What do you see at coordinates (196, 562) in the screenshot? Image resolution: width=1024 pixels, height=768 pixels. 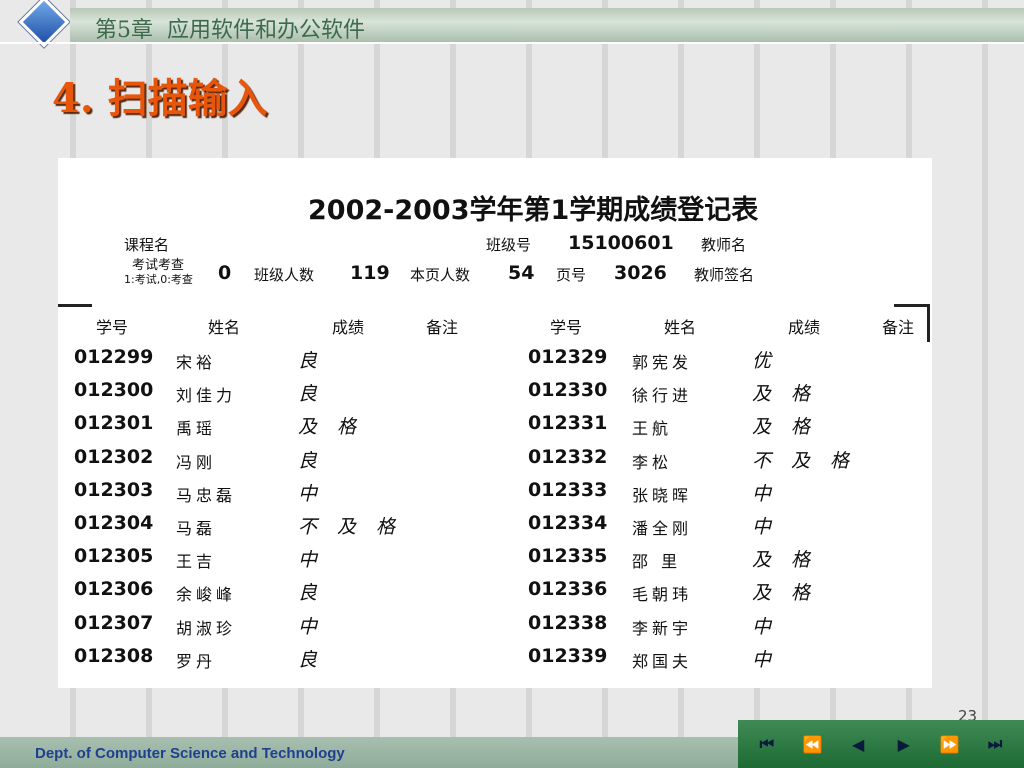 I see `left-student-name: 王吉` at bounding box center [196, 562].